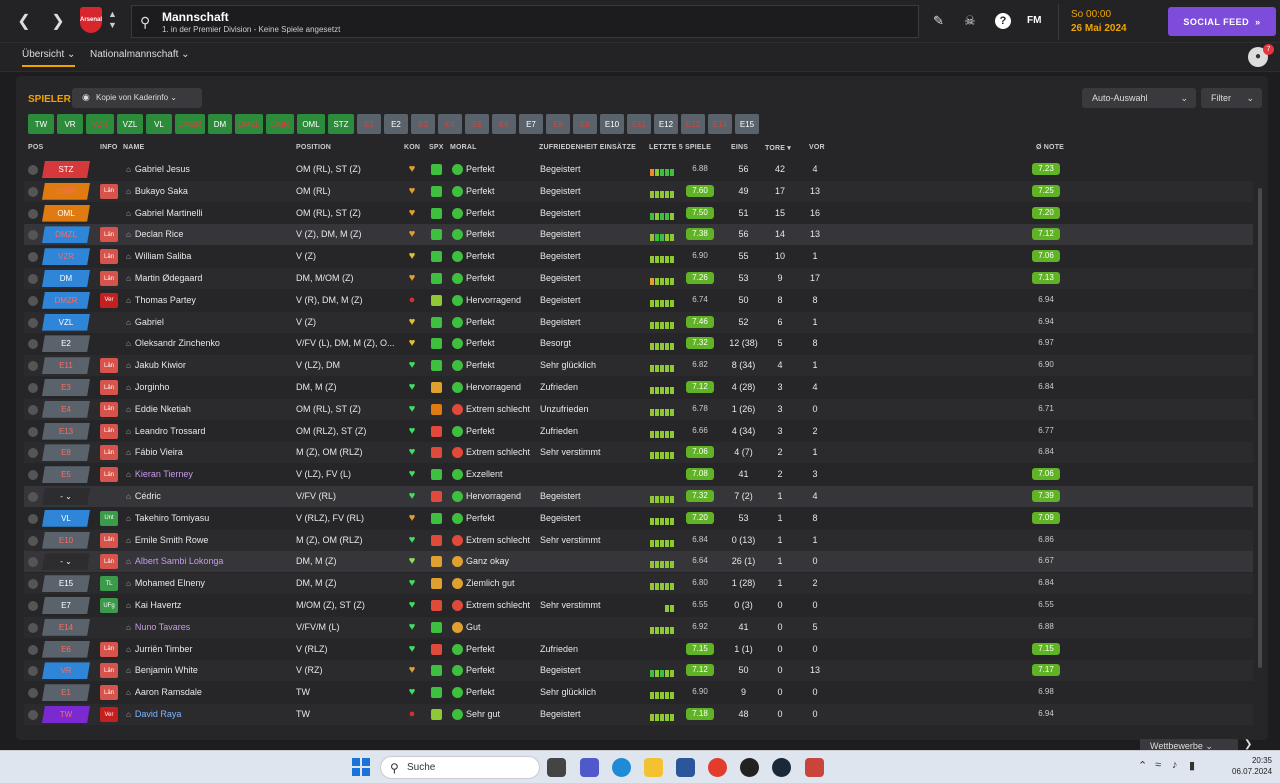 The width and height of the screenshot is (1280, 783). What do you see at coordinates (112, 20) in the screenshot?
I see `club-switch-arrows-icon: ▲ ▼` at bounding box center [112, 20].